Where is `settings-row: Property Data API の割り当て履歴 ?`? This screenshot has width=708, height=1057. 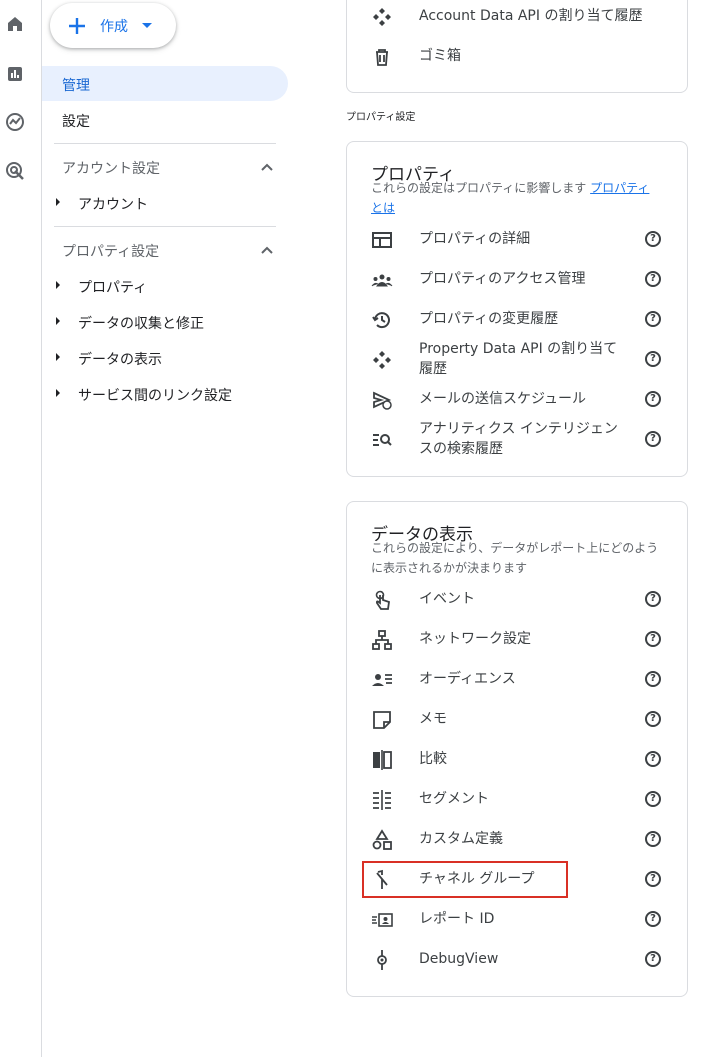
settings-row: Property Data API の割り当て履歴 ? is located at coordinates (517, 359).